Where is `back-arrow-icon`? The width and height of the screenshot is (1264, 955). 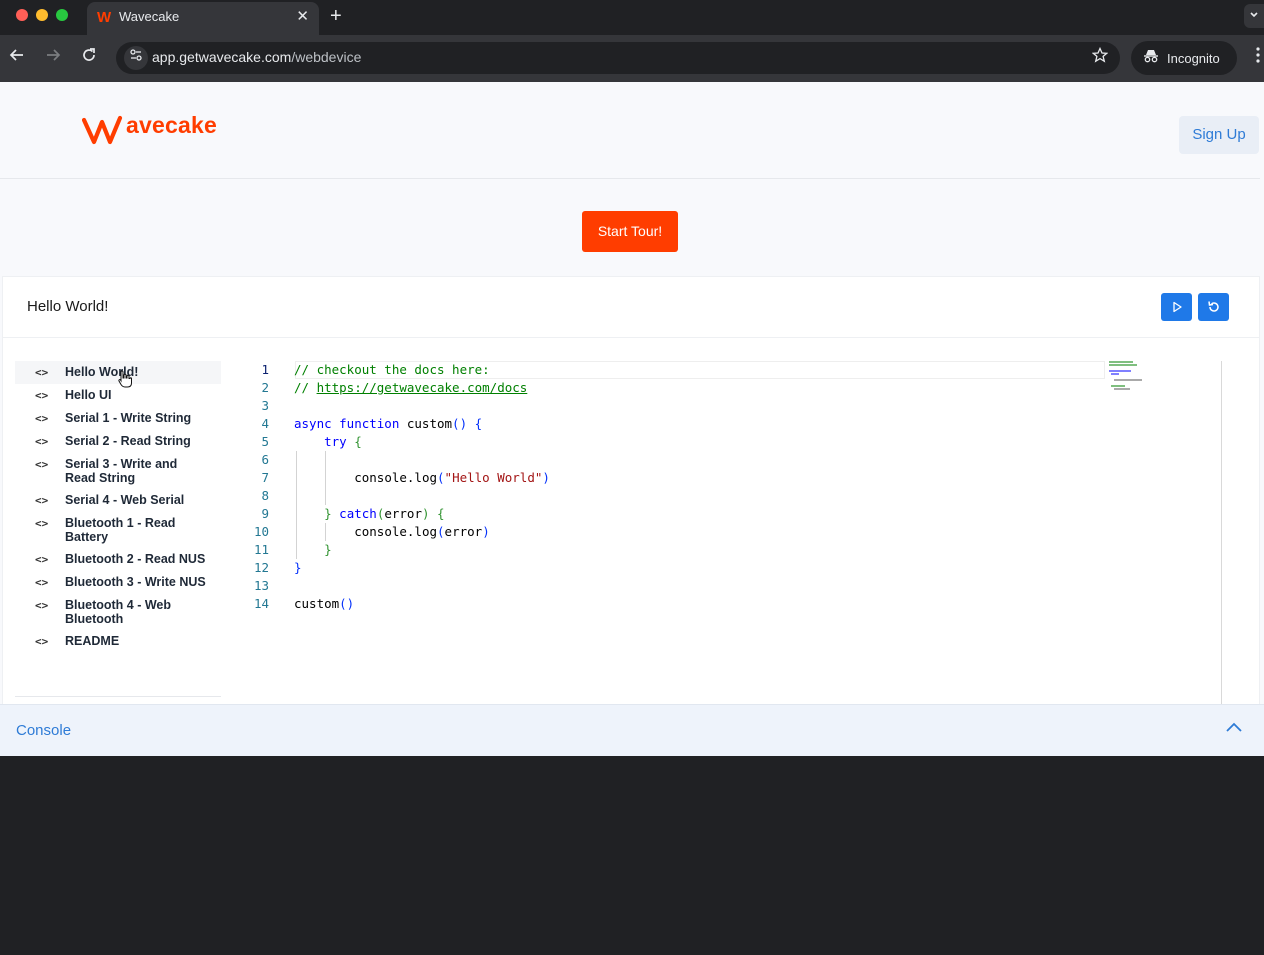 back-arrow-icon is located at coordinates (17, 57).